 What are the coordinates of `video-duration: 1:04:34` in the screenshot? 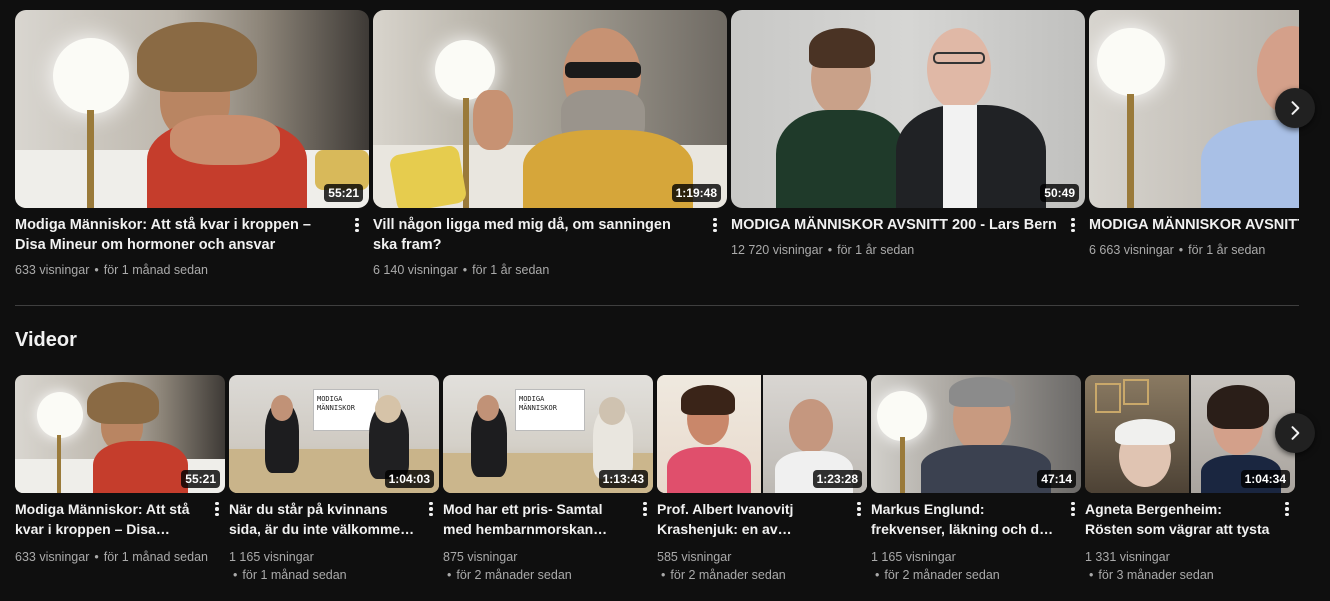 It's located at (1265, 479).